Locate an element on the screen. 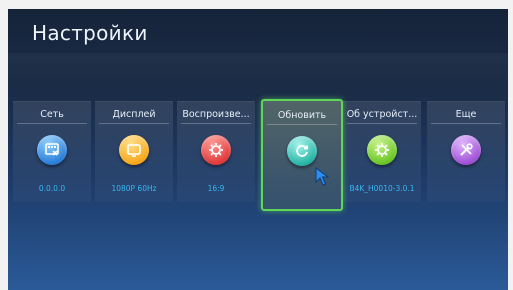 This screenshot has width=513, height=290. header-band is located at coordinates (258, 70).